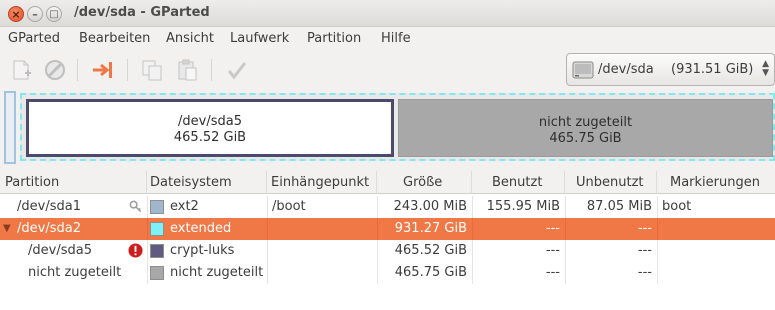 The height and width of the screenshot is (310, 775). I want to click on new-partition-icon, so click(21, 70).